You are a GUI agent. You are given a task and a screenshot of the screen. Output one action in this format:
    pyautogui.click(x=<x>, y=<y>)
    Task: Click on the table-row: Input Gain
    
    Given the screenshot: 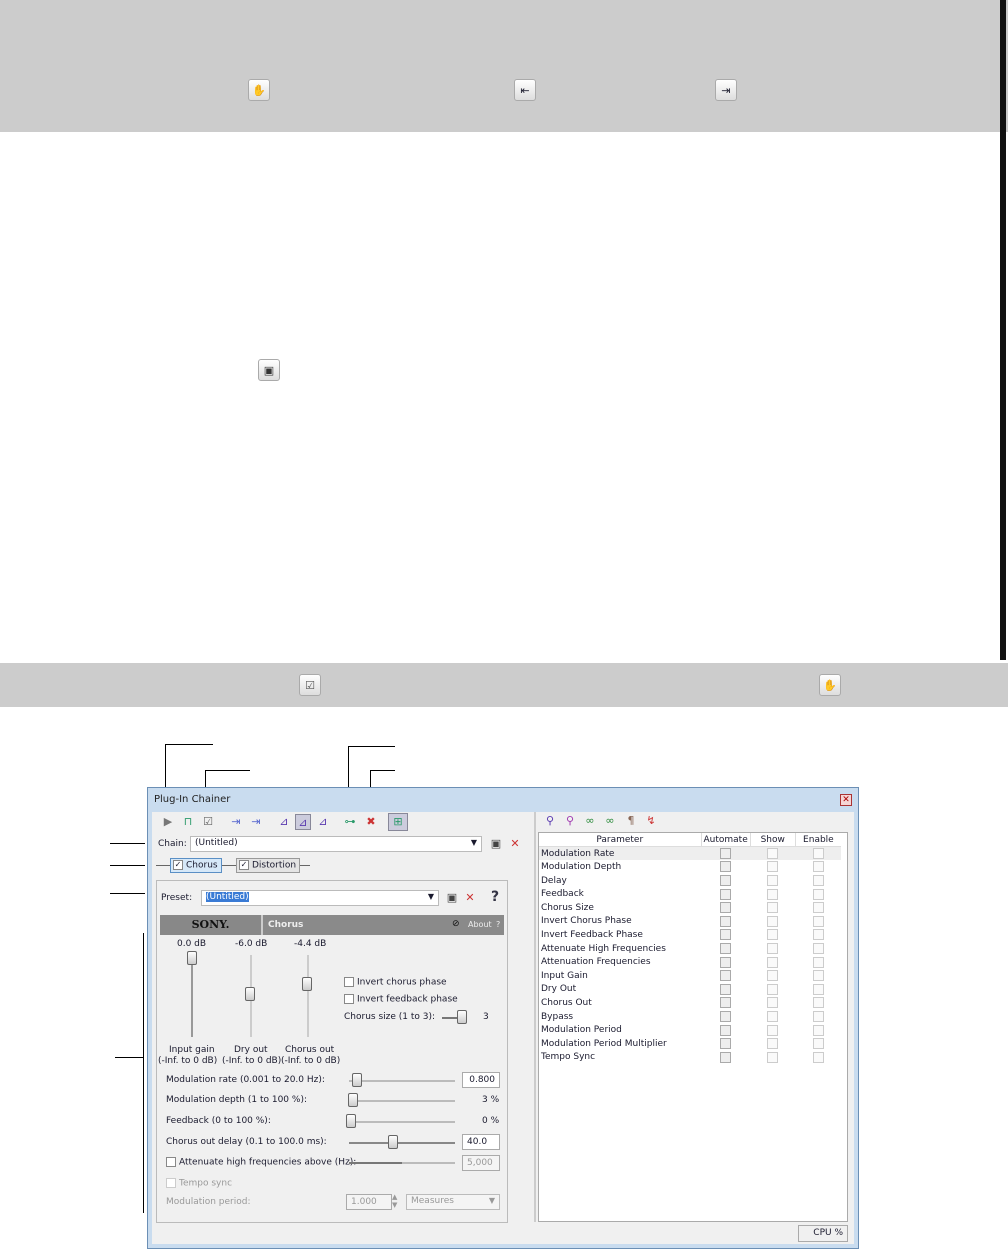 What is the action you would take?
    pyautogui.click(x=690, y=976)
    